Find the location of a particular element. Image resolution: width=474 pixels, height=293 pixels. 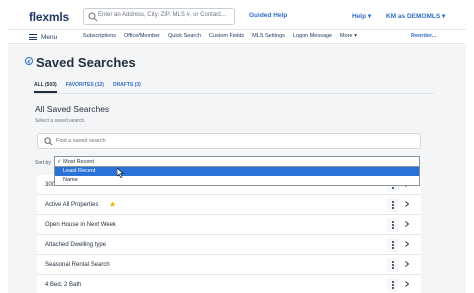

guided-help-link: Guided Help is located at coordinates (268, 15).